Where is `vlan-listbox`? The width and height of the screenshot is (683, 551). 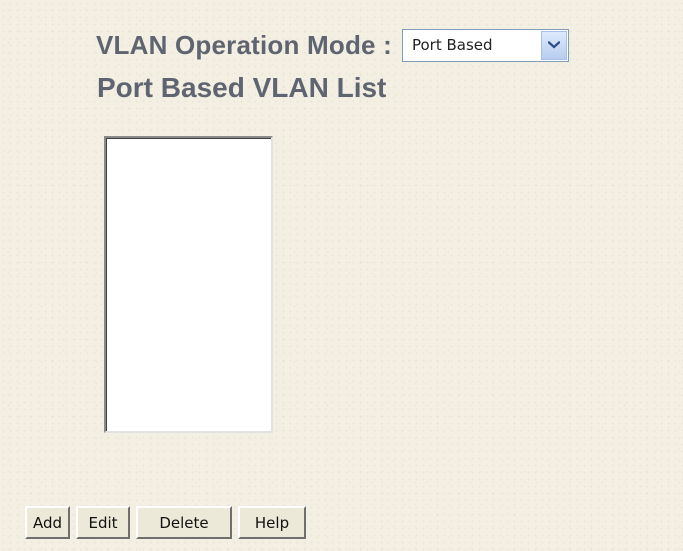 vlan-listbox is located at coordinates (188, 284).